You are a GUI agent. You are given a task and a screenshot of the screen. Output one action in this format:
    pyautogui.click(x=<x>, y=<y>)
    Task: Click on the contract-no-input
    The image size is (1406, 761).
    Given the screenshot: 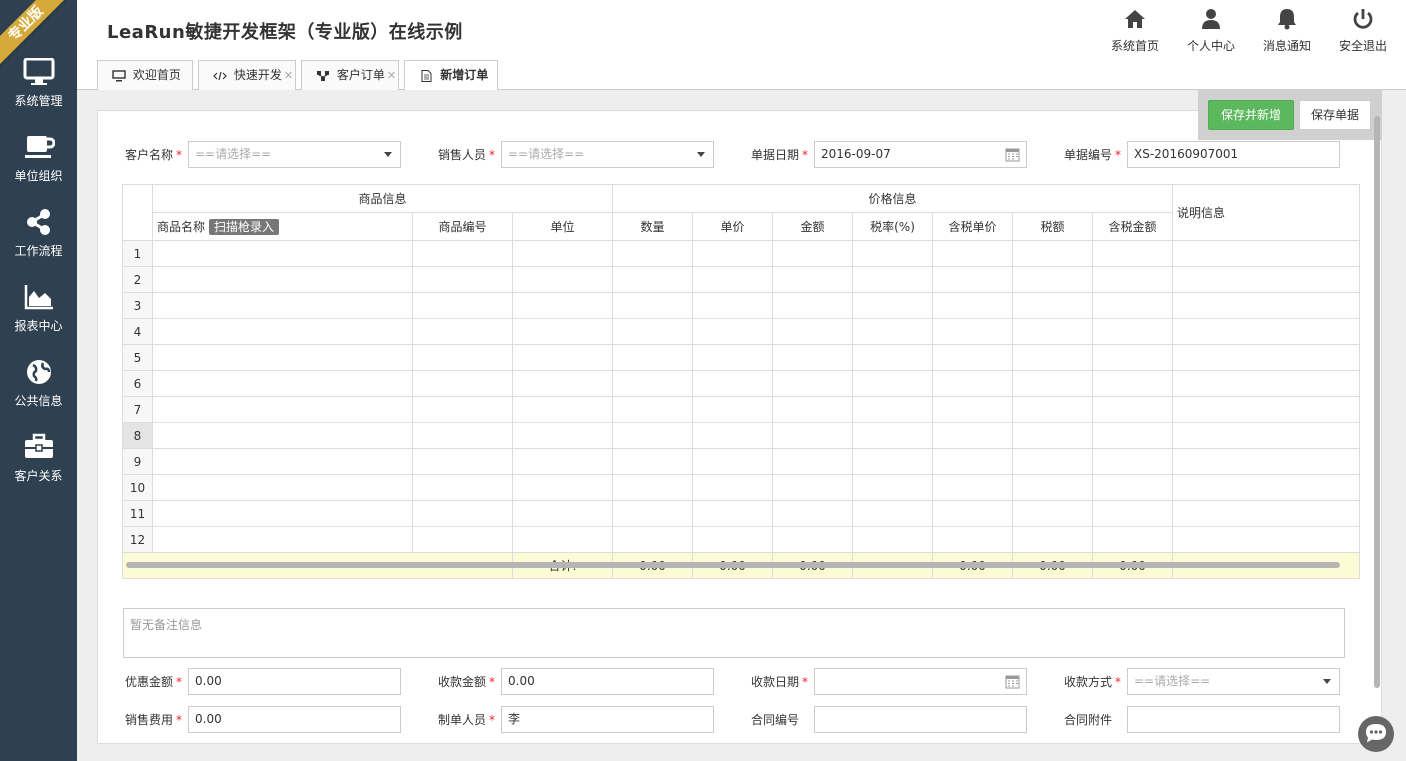 What is the action you would take?
    pyautogui.click(x=920, y=719)
    